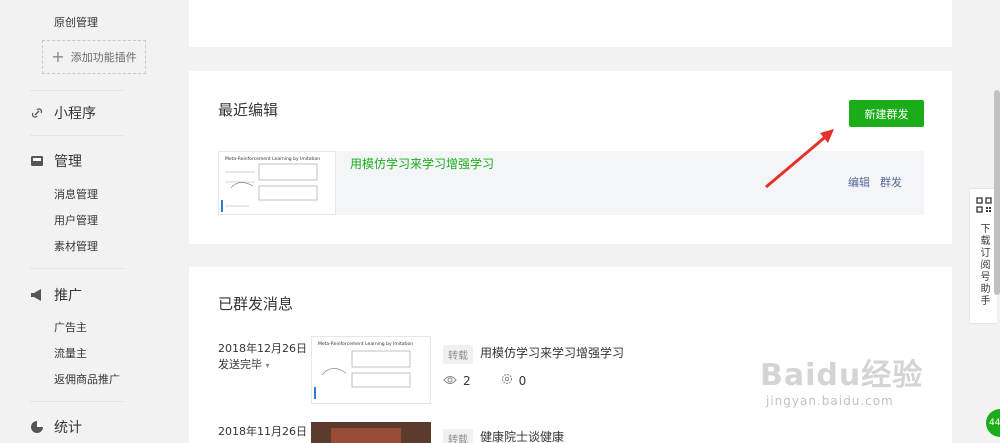  Describe the element at coordinates (58, 56) in the screenshot. I see `plus-icon: +` at that location.